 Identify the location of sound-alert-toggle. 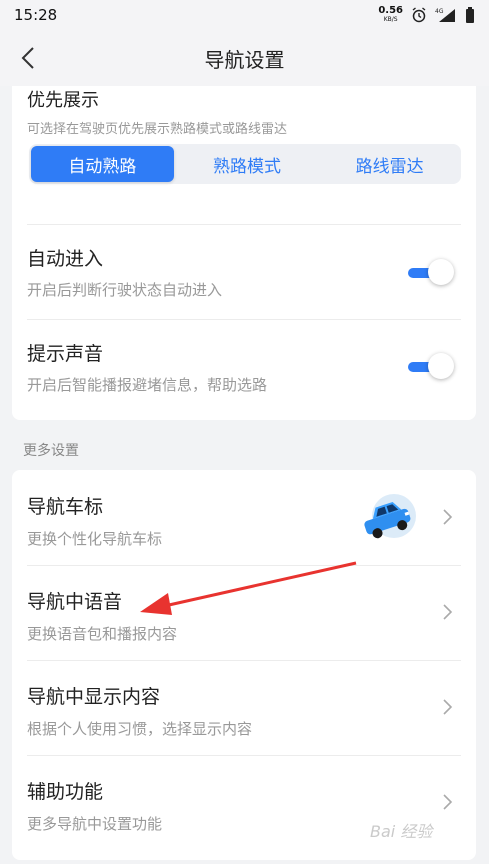
(431, 367).